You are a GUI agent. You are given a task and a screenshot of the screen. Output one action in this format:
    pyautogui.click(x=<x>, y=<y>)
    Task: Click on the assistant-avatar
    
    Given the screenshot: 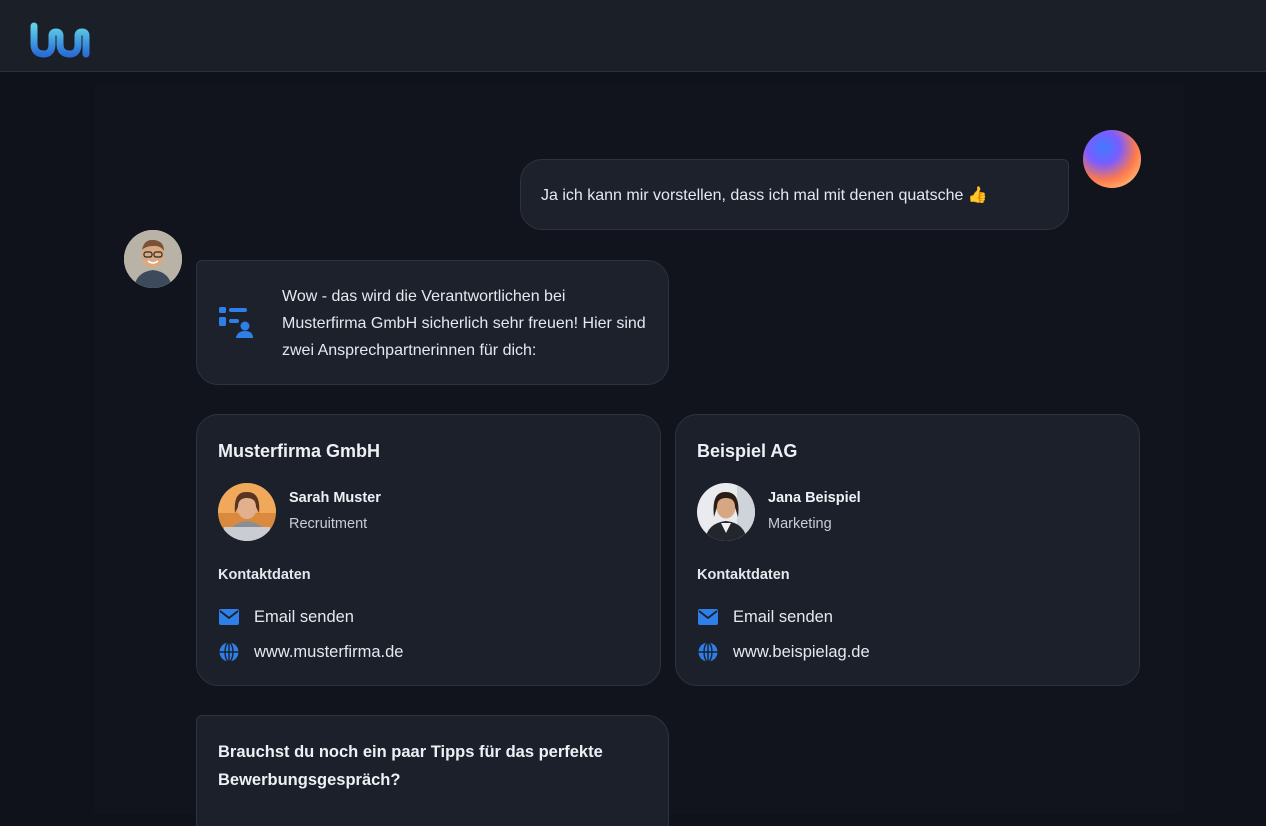 What is the action you would take?
    pyautogui.click(x=153, y=259)
    